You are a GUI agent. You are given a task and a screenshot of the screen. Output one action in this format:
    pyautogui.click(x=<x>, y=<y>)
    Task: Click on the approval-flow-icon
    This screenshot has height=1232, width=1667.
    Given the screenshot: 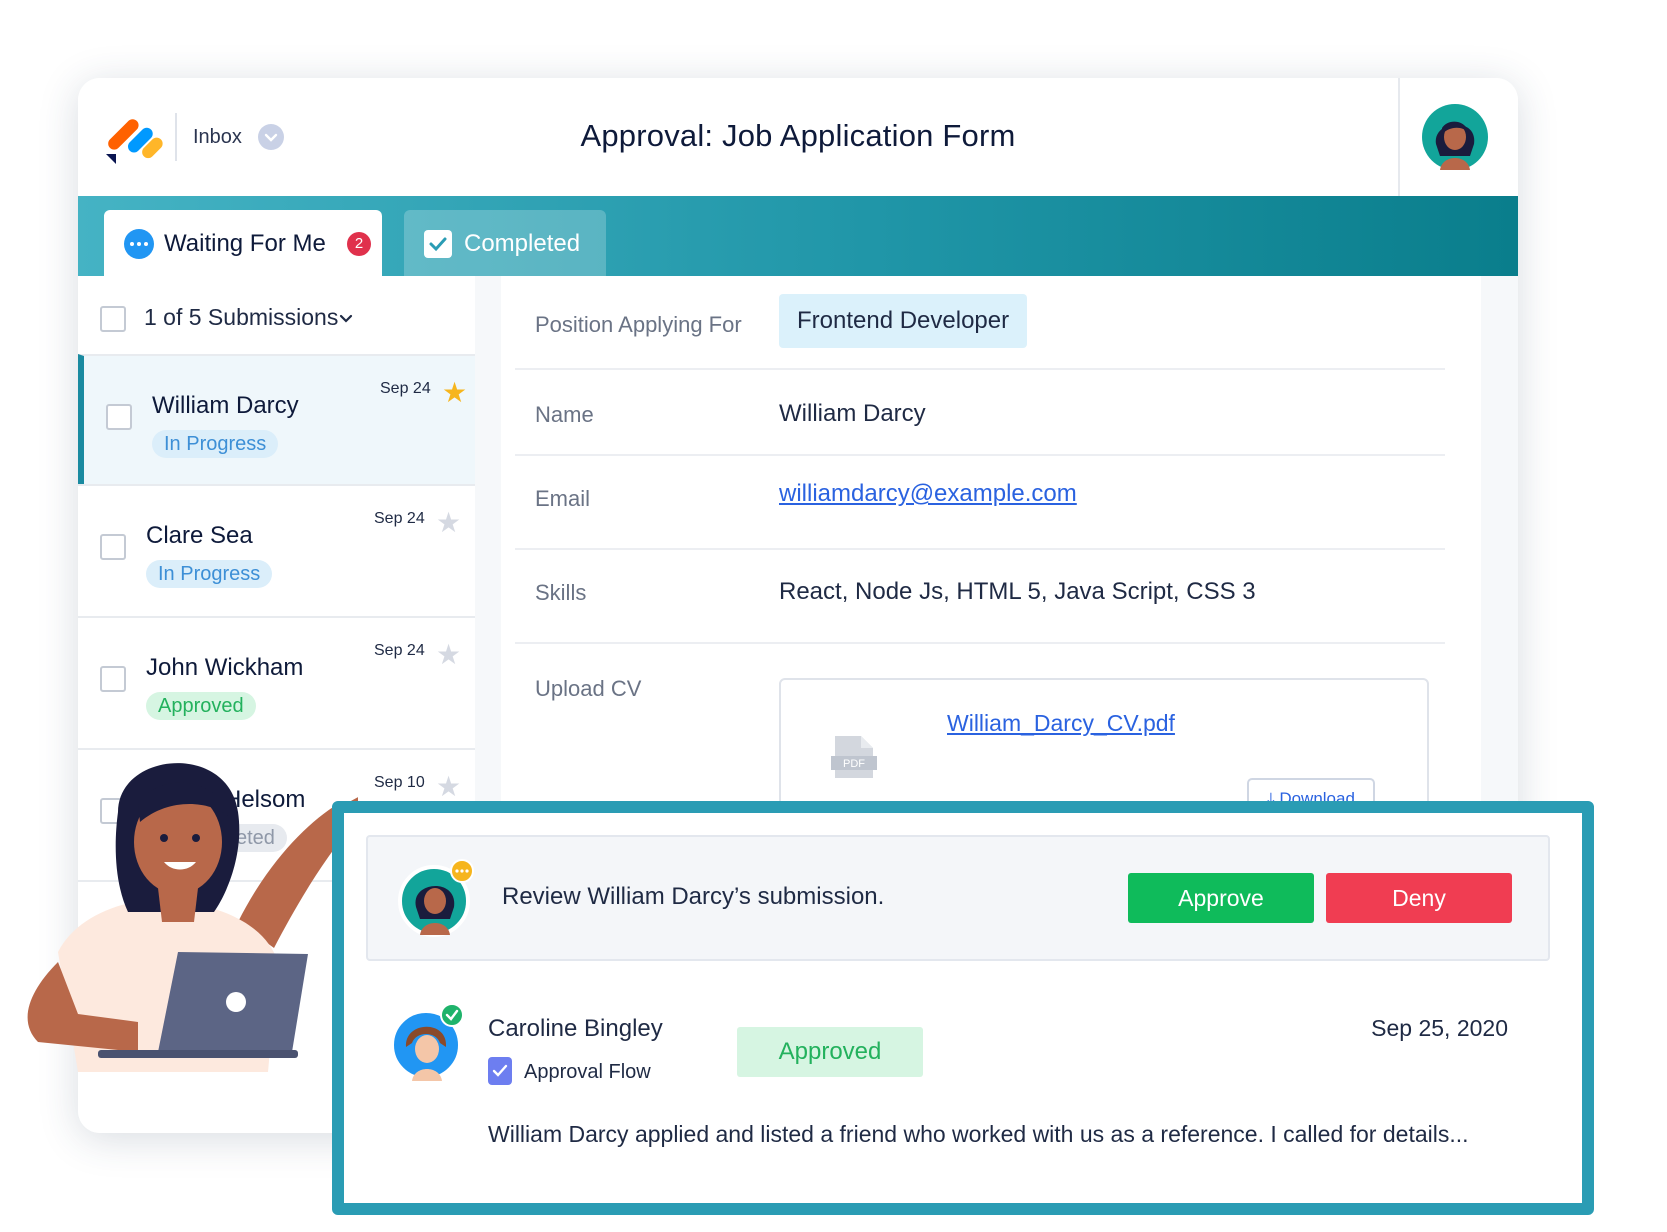 What is the action you would take?
    pyautogui.click(x=500, y=1071)
    